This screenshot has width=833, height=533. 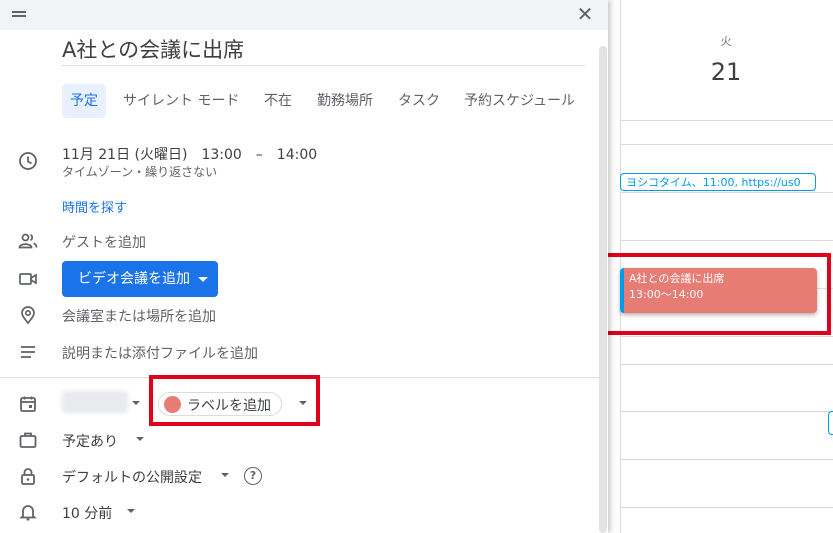 What do you see at coordinates (229, 406) in the screenshot?
I see `add-label-text: ラベルを追加` at bounding box center [229, 406].